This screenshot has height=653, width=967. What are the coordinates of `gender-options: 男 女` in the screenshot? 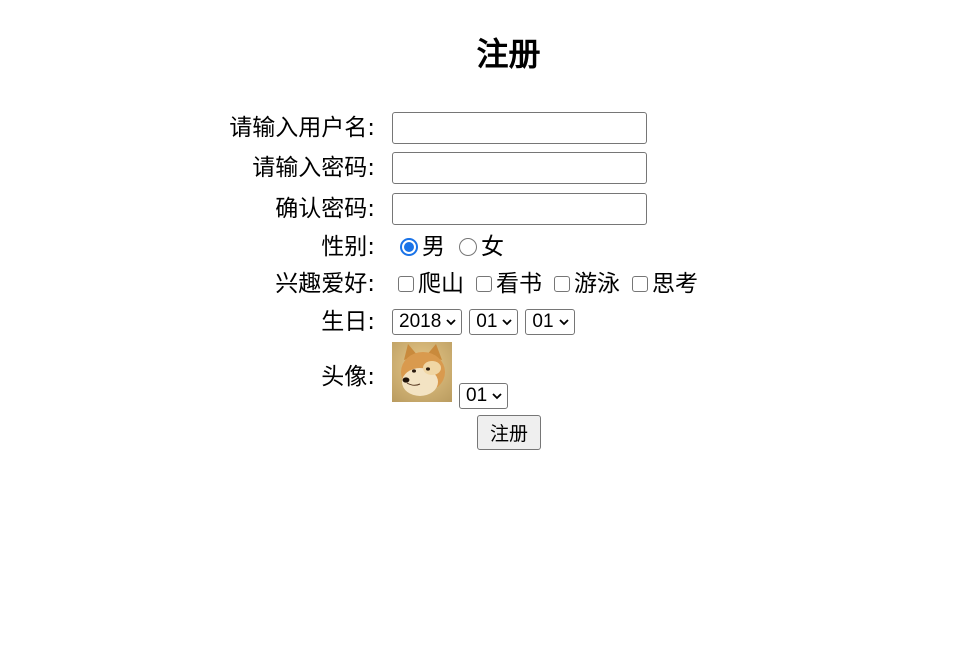 It's located at (454, 247).